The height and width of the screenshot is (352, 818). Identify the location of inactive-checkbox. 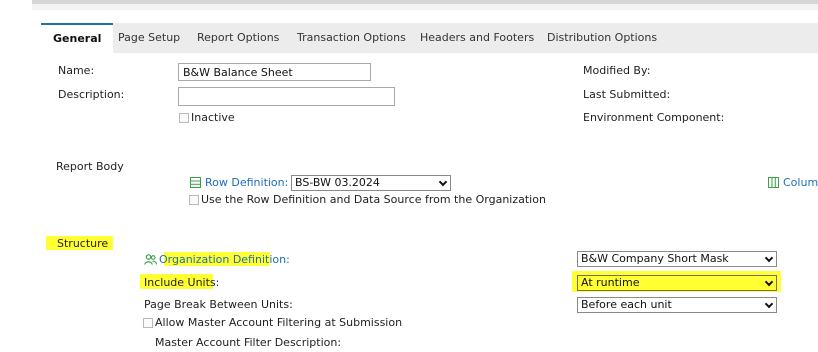
(184, 118).